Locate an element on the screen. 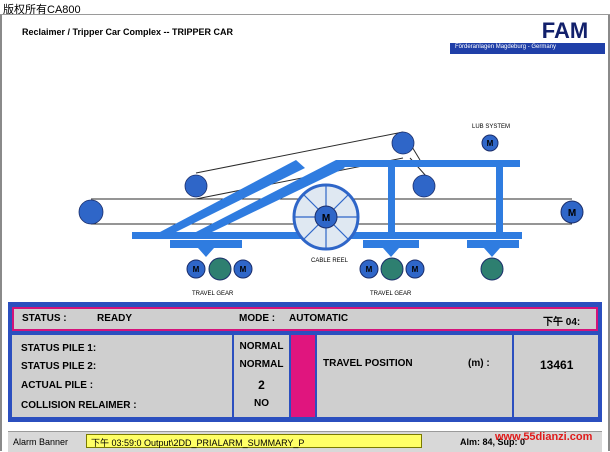 Image resolution: width=610 pixels, height=452 pixels. collision-reclaimer-label: COLLISION RELAIMER : is located at coordinates (79, 405).